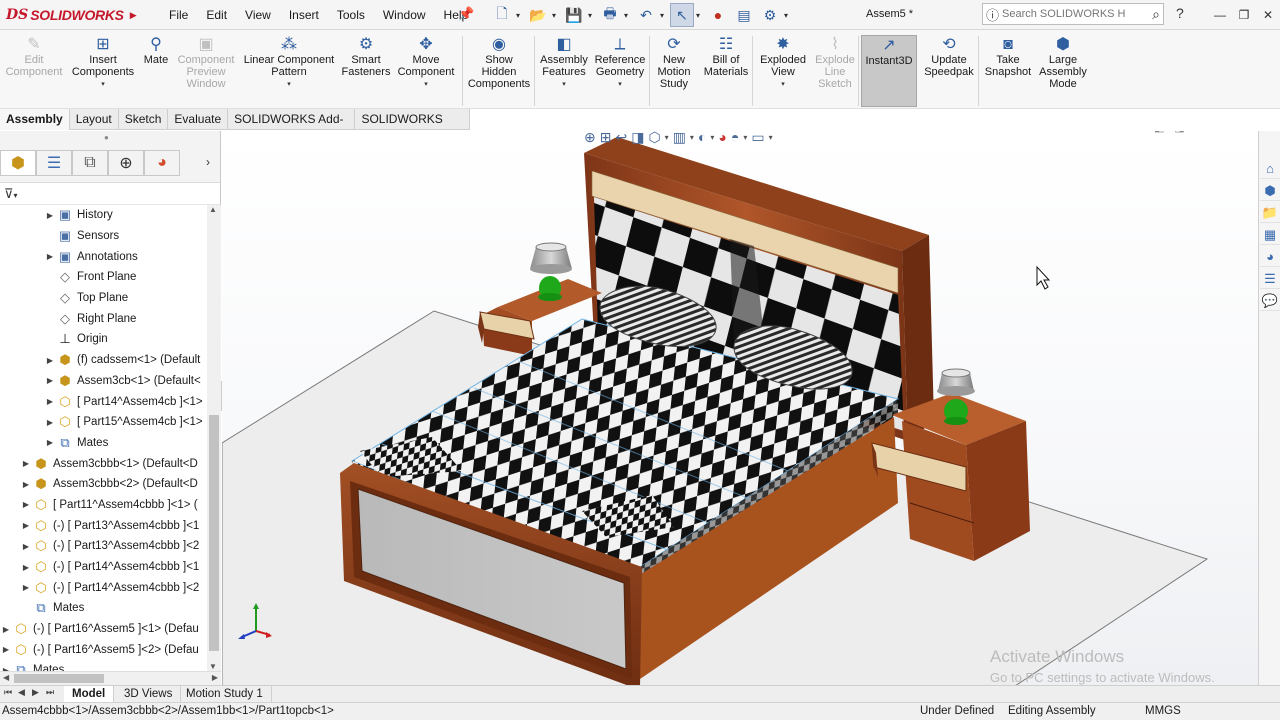 The image size is (1280, 720). What do you see at coordinates (718, 15) in the screenshot?
I see `rebuild-traffic-light-icon: ●` at bounding box center [718, 15].